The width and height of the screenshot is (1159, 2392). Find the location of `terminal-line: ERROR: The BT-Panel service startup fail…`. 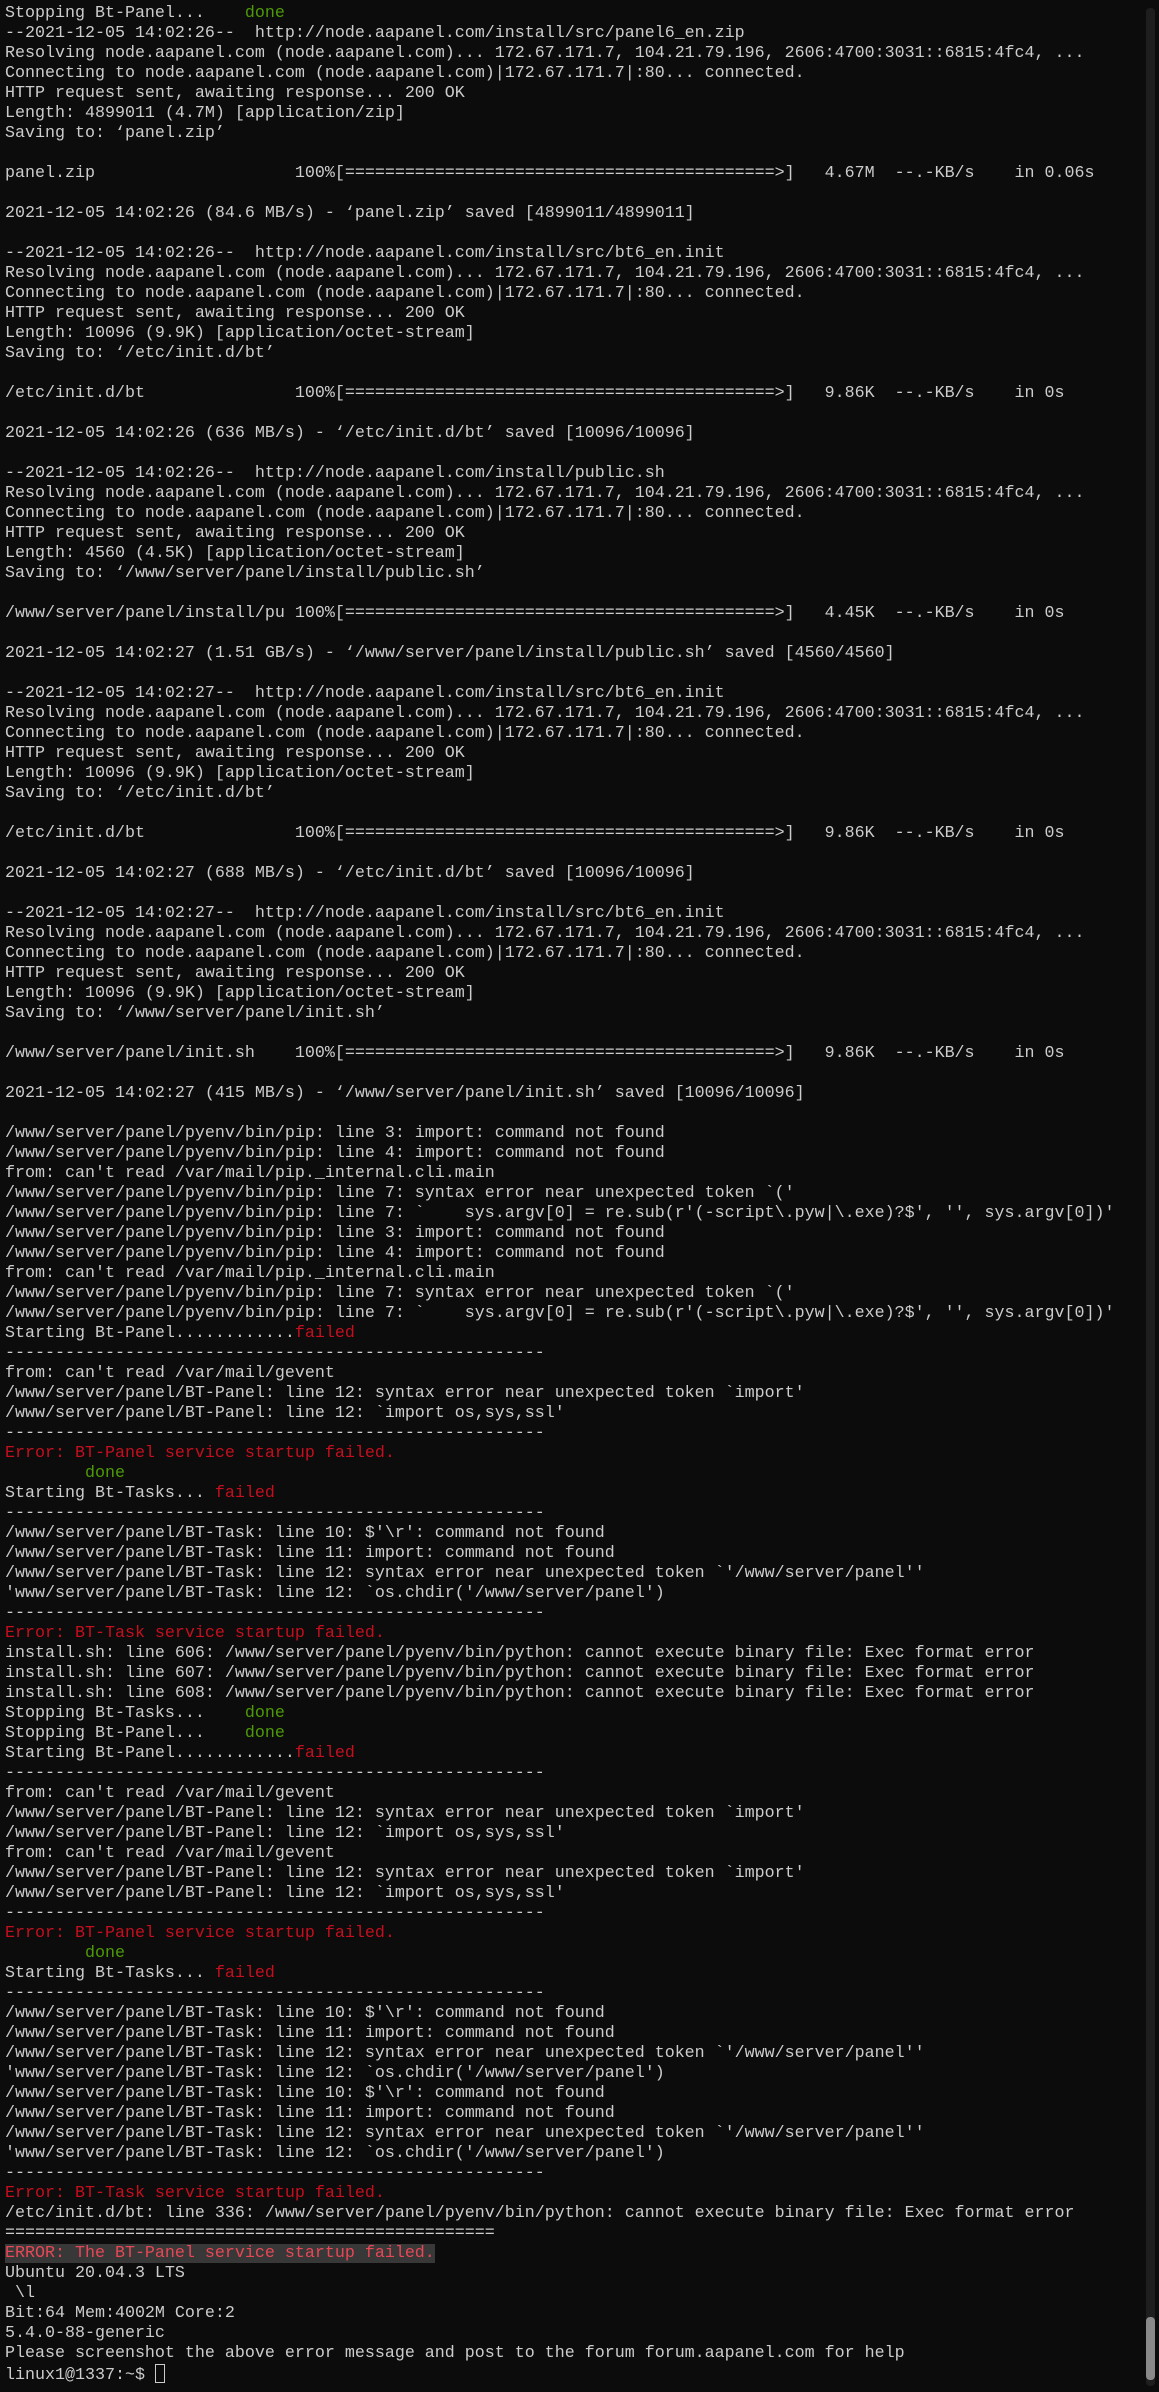

terminal-line: ERROR: The BT-Panel service startup fail… is located at coordinates (574, 2254).